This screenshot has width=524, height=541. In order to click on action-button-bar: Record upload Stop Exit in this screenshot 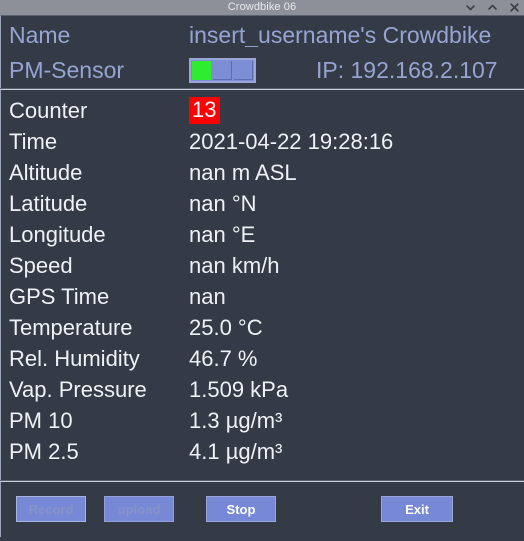, I will do `click(262, 509)`.